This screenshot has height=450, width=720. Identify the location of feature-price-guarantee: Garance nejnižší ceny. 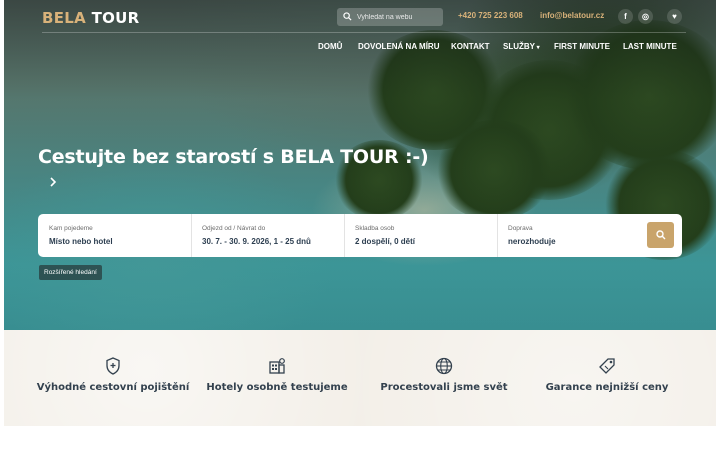
(607, 378).